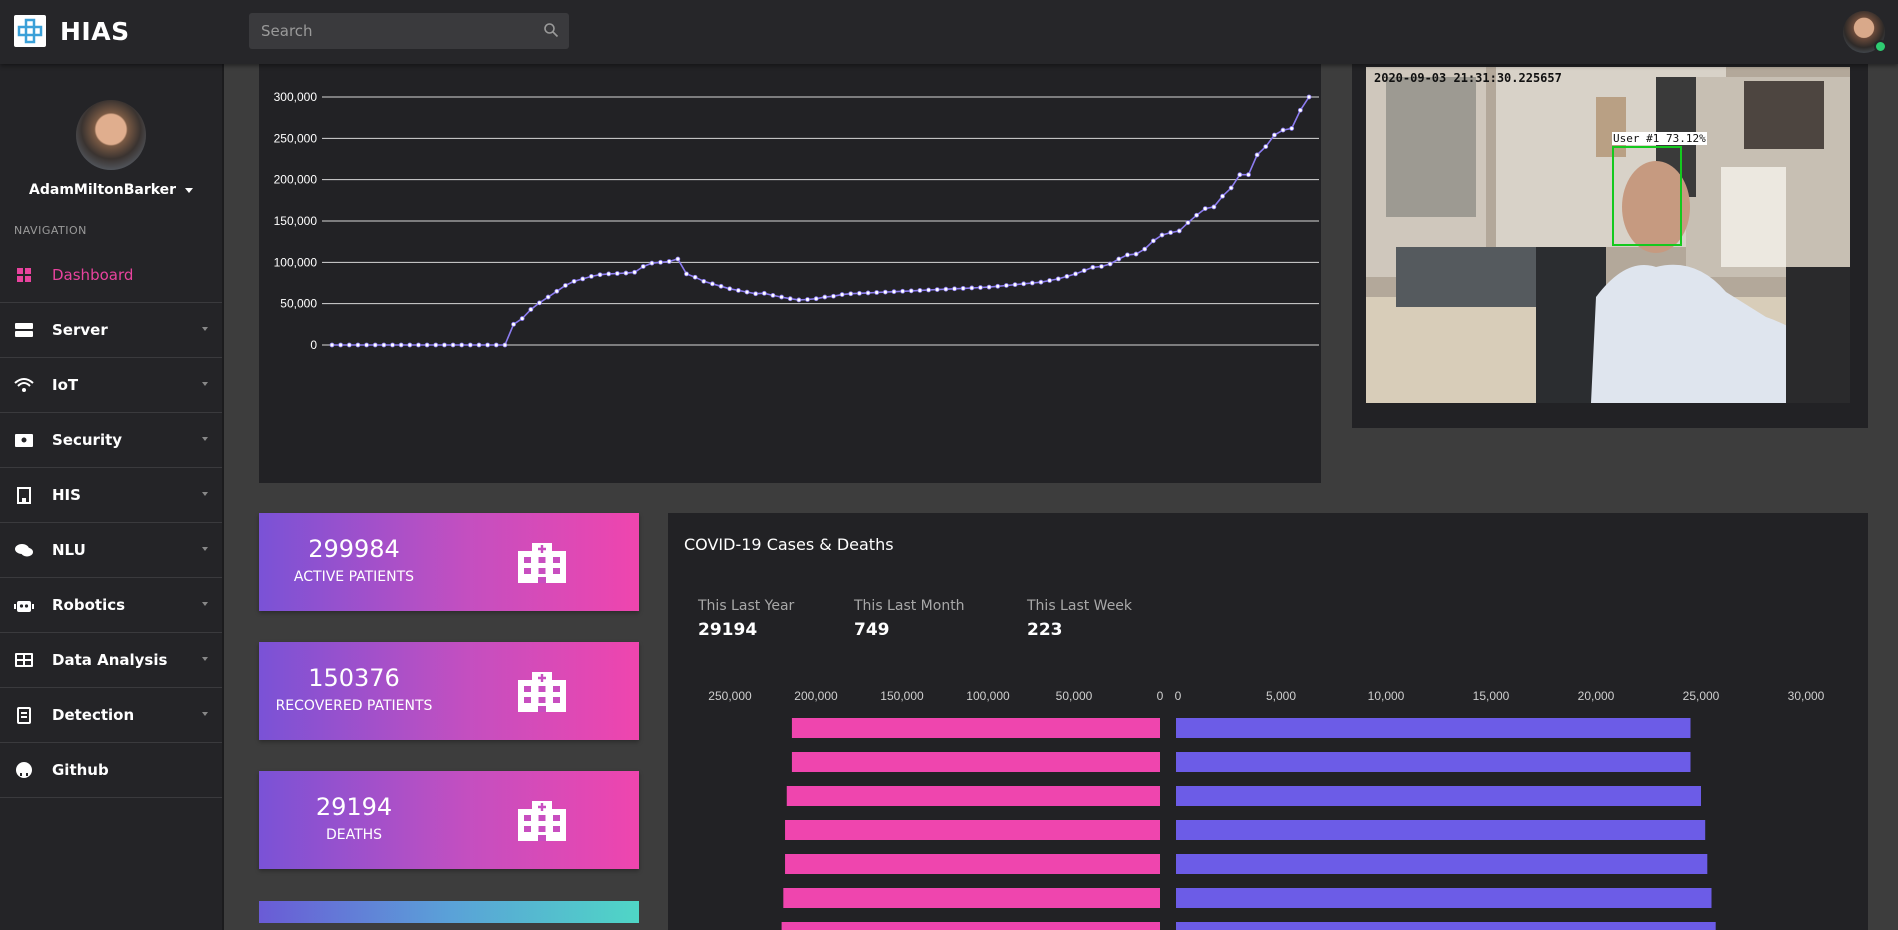 The width and height of the screenshot is (1898, 930). What do you see at coordinates (111, 440) in the screenshot?
I see `sidebar-item-security: Security` at bounding box center [111, 440].